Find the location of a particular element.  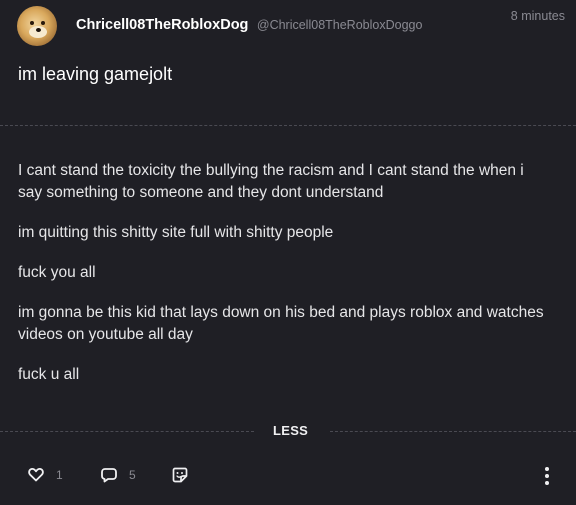

like-button: 1 is located at coordinates (45, 474).